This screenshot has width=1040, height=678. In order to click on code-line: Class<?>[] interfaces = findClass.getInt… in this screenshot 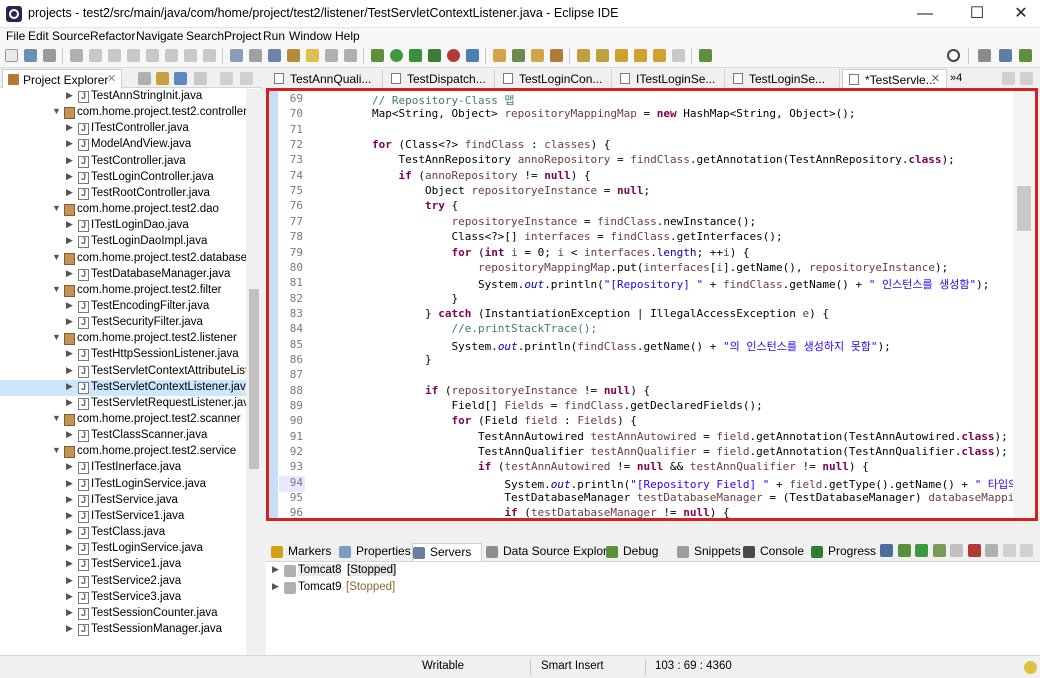, I will do `click(550, 236)`.